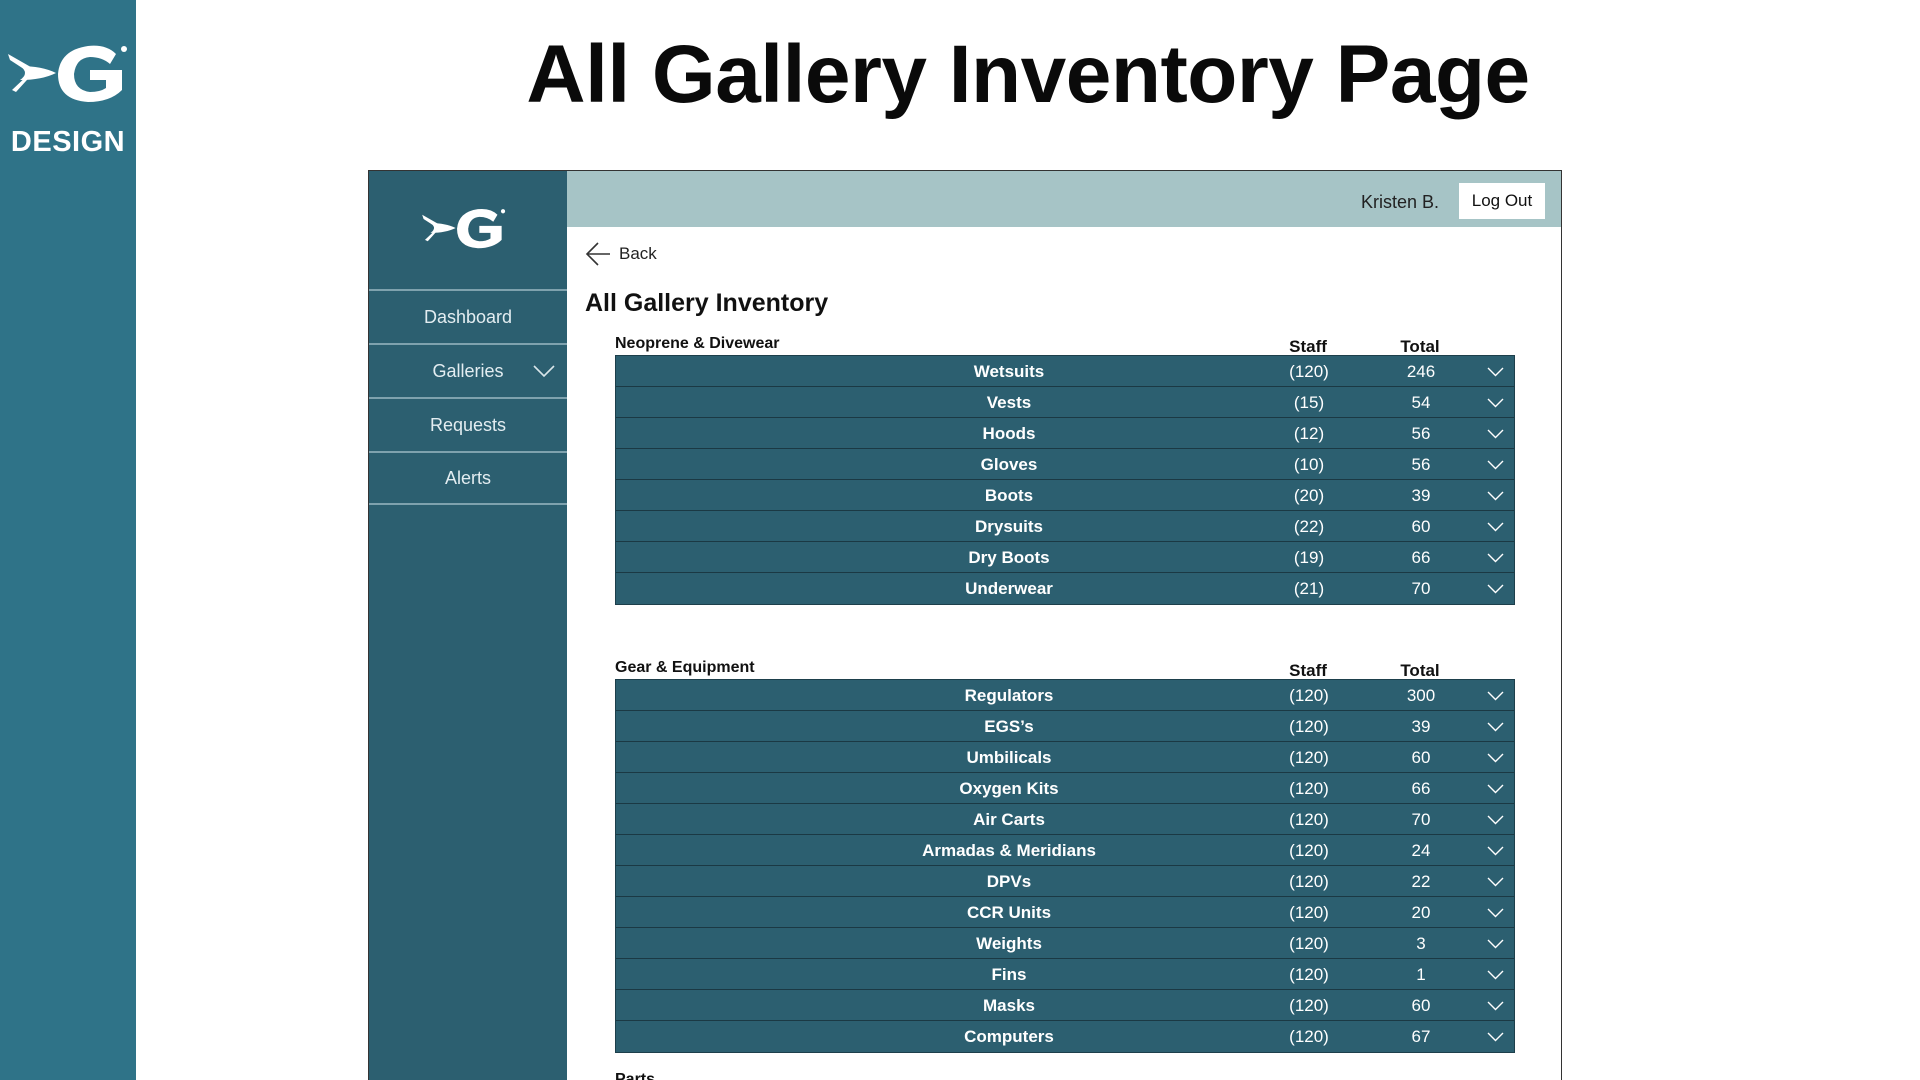 The height and width of the screenshot is (1080, 1920). What do you see at coordinates (1421, 943) in the screenshot?
I see `total-count: 3` at bounding box center [1421, 943].